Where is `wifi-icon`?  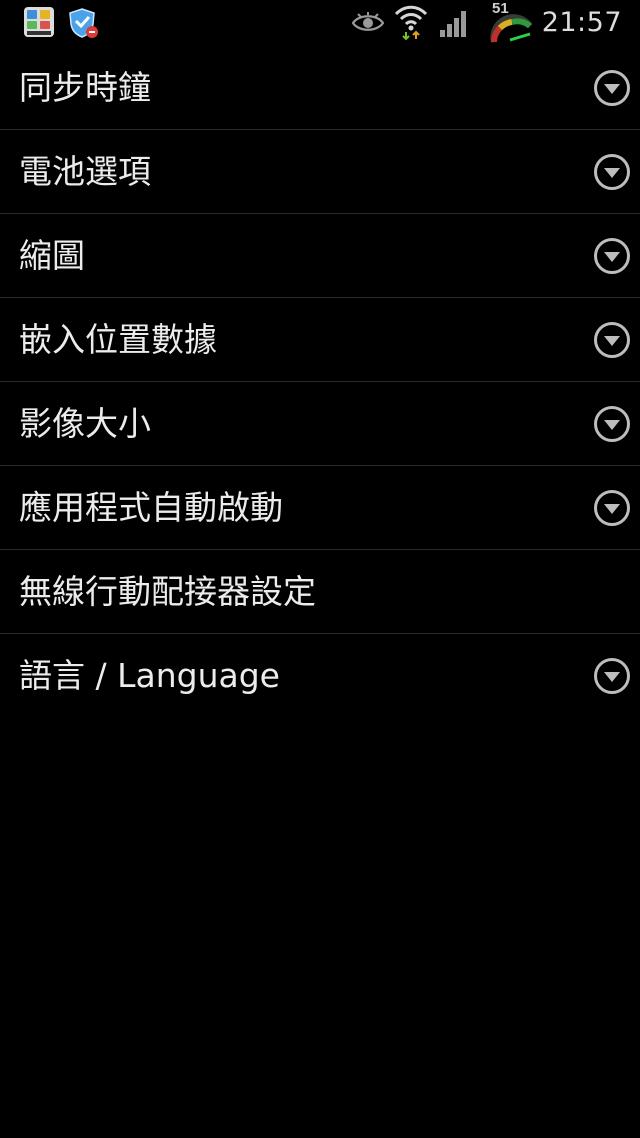
wifi-icon is located at coordinates (411, 22).